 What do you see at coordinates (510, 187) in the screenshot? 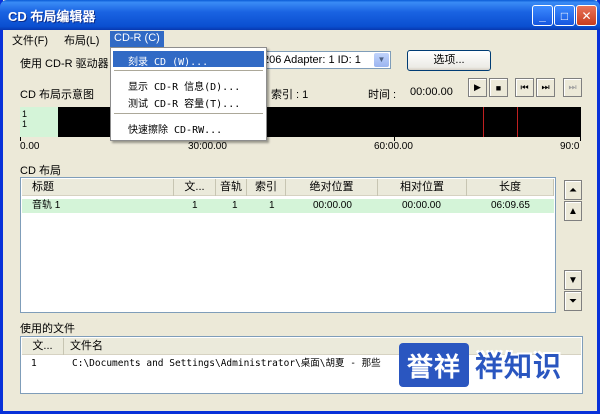
I see `col-length: 长度` at bounding box center [510, 187].